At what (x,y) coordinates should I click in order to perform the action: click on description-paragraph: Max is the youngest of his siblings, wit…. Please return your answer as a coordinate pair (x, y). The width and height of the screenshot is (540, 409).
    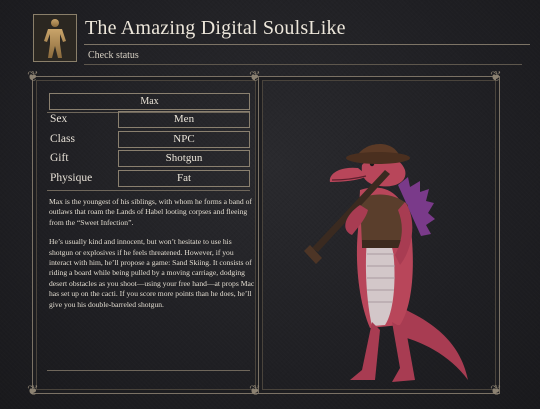
    Looking at the image, I should click on (150, 212).